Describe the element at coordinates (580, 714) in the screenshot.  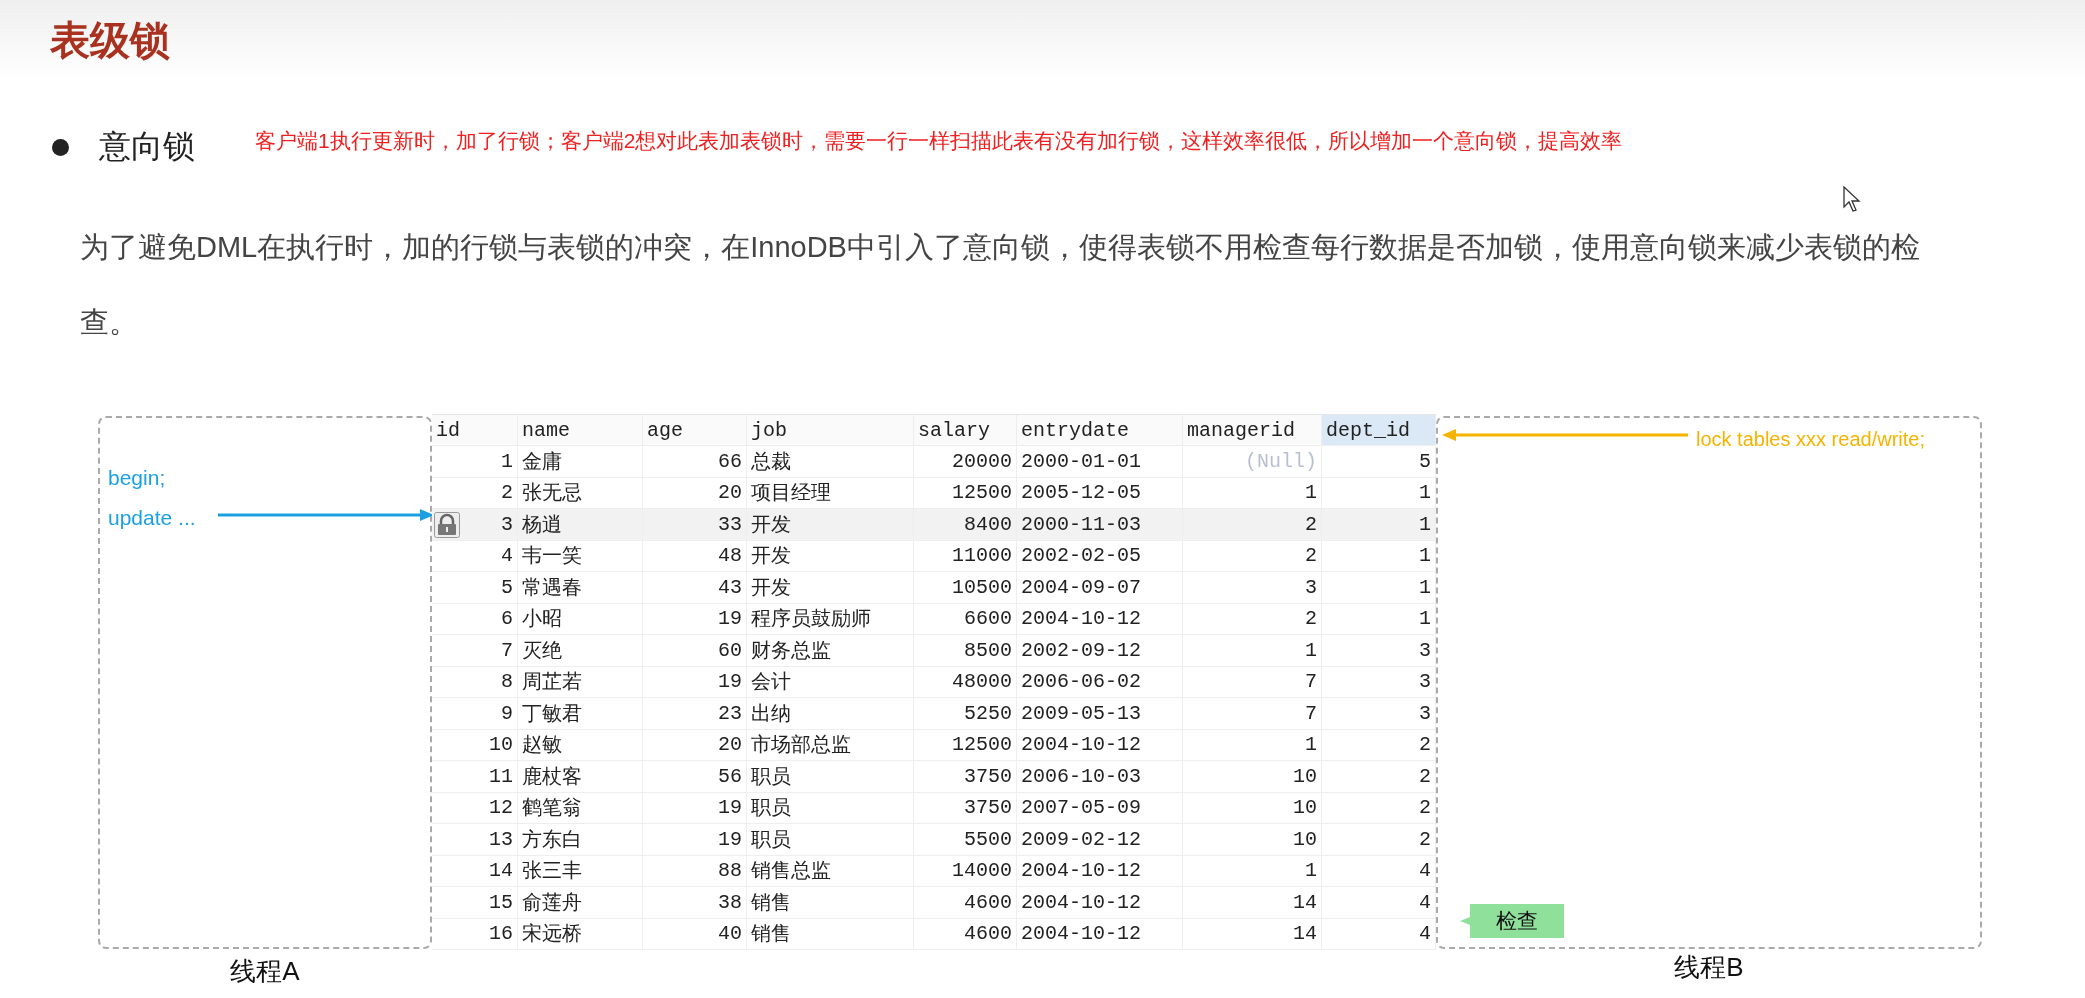
I see `table-cell: 丁敏君` at that location.